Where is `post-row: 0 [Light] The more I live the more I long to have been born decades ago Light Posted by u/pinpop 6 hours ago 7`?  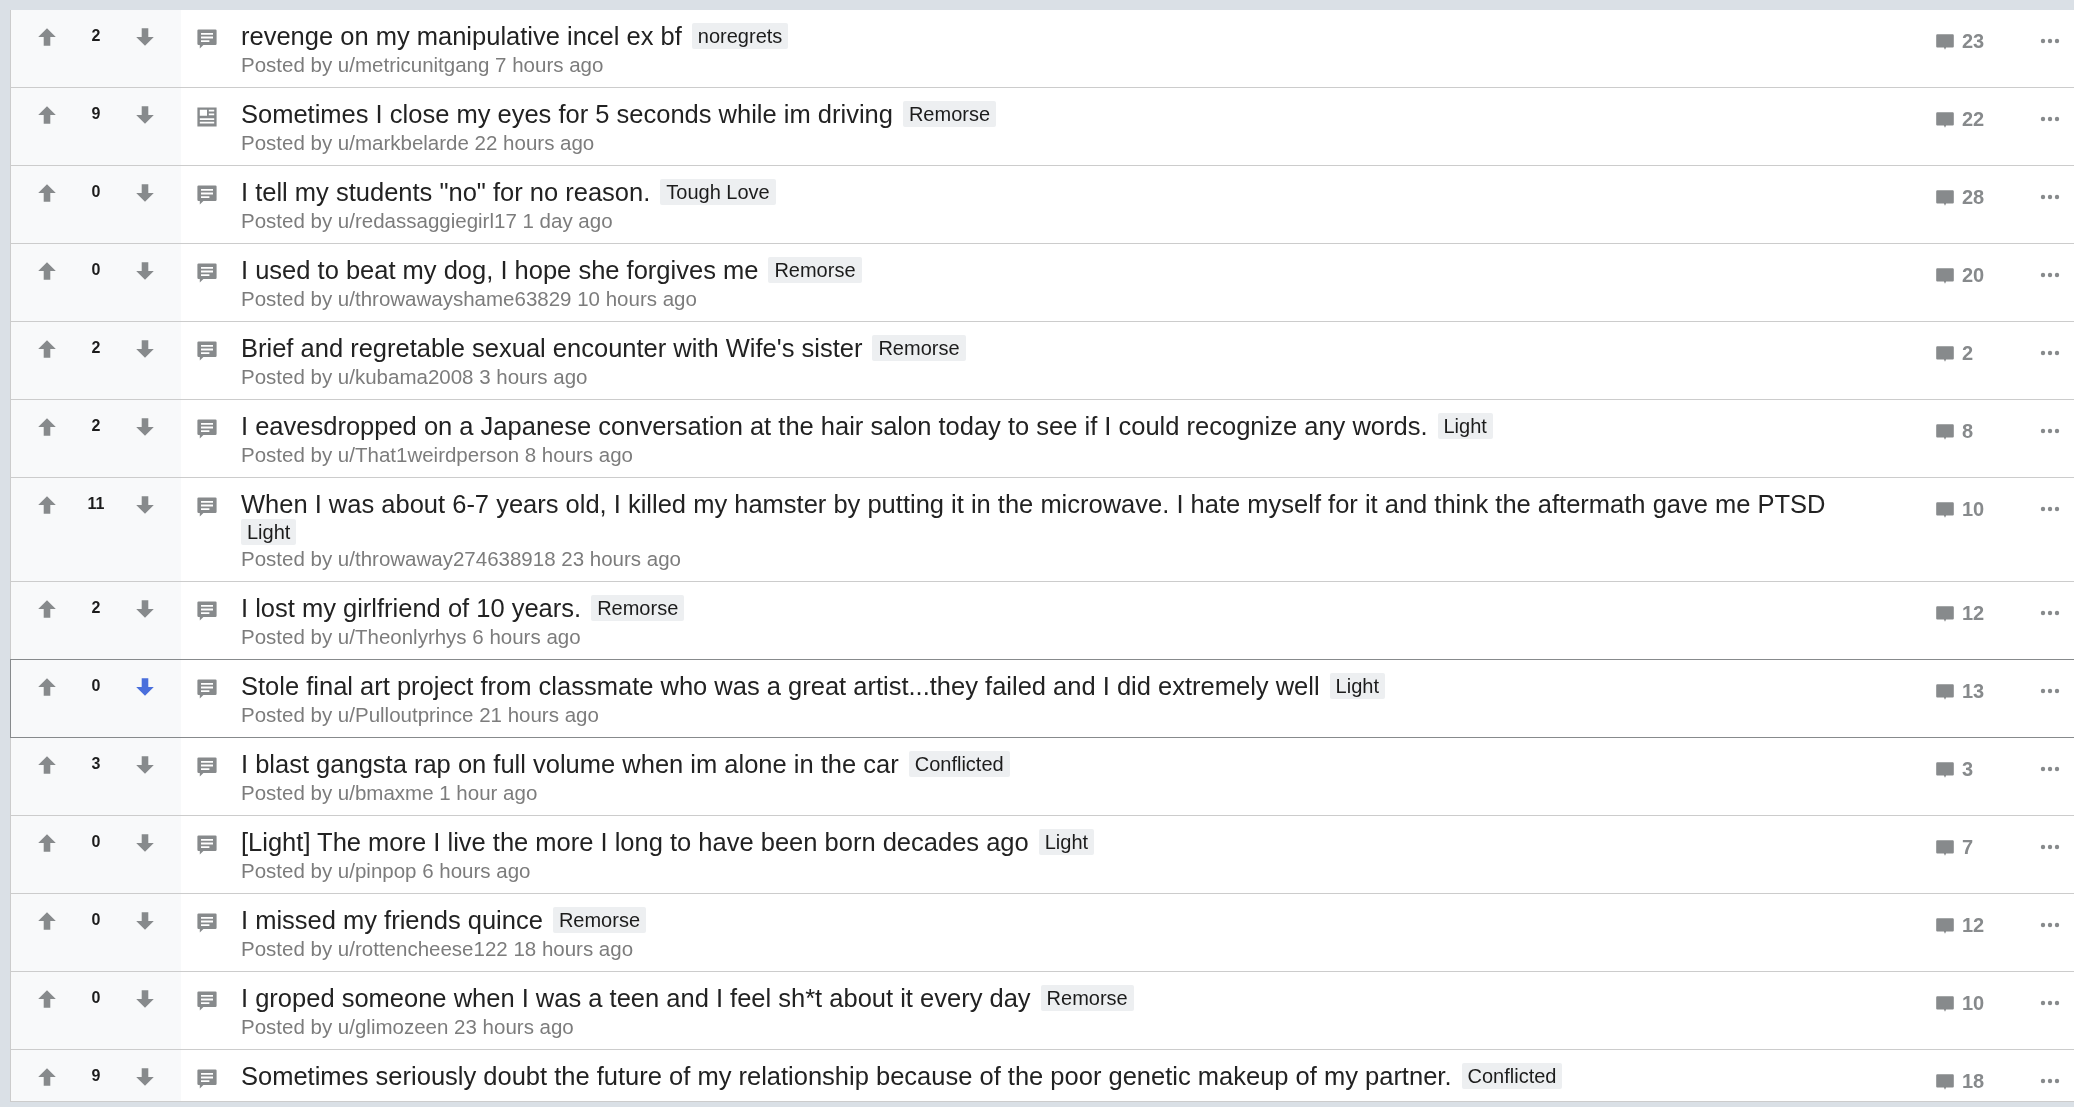 post-row: 0 [Light] The more I live the more I long to have been born decades ago Light Posted by u/pinpop 6 hours ago 7 is located at coordinates (1042, 855).